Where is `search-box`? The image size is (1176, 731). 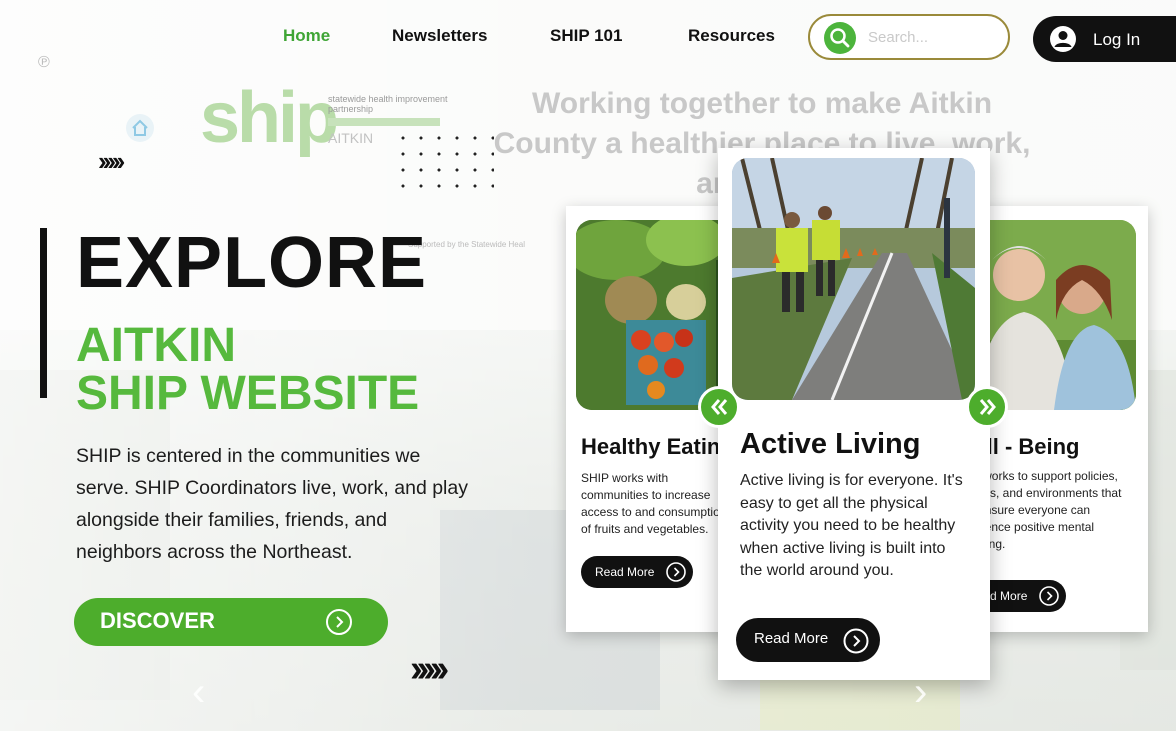 search-box is located at coordinates (909, 37).